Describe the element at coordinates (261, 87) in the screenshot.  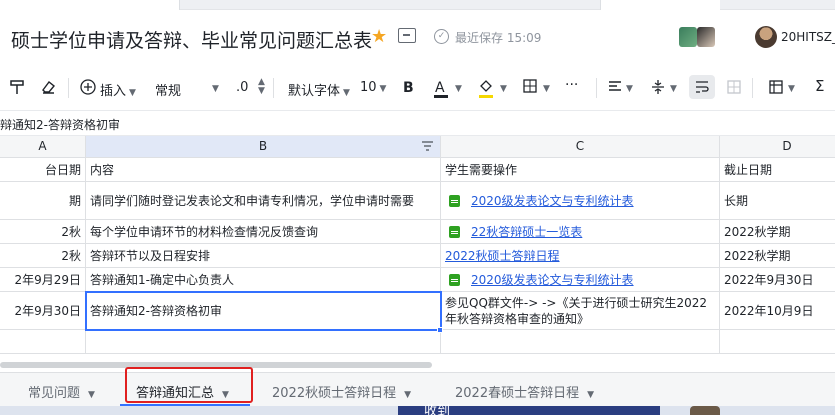
I see `decimal-stepper-icon: ▲ ▼` at that location.